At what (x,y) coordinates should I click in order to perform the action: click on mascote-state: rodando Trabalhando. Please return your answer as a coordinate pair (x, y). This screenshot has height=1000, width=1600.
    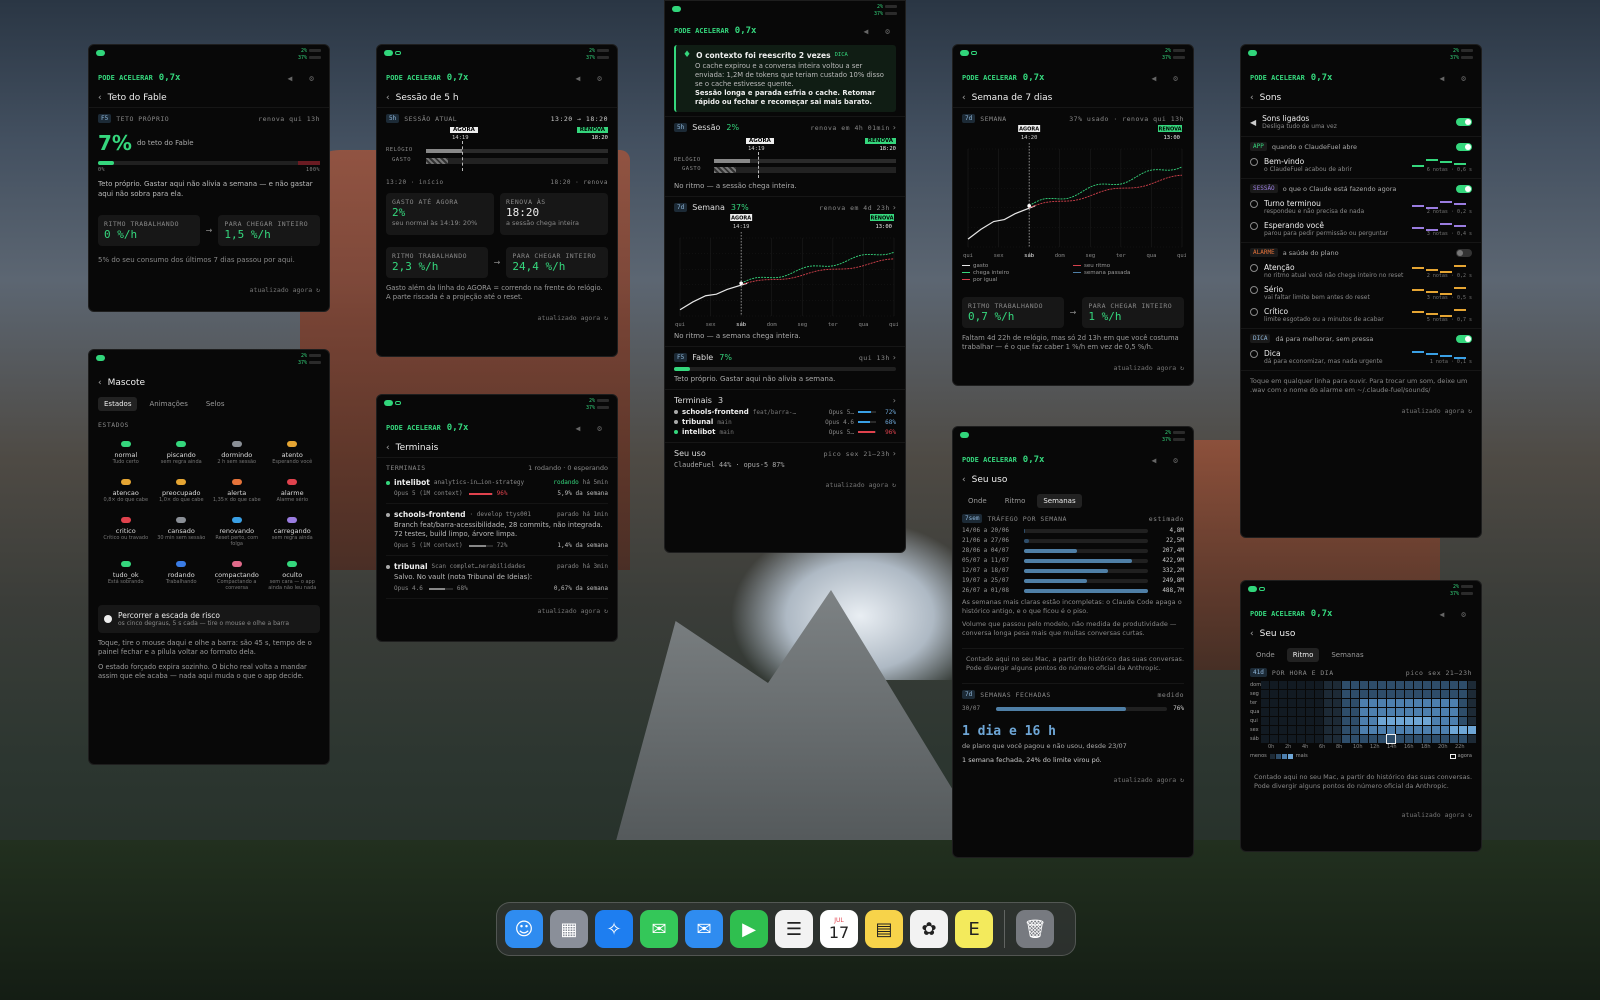
    Looking at the image, I should click on (182, 576).